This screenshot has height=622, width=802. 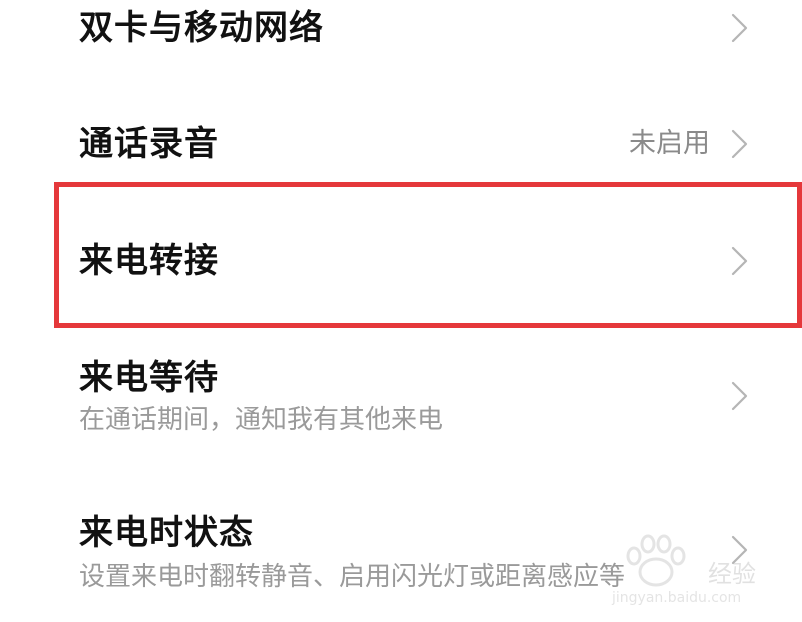 What do you see at coordinates (352, 577) in the screenshot?
I see `settings-item-subtitle: 设置来电时翻转静音、启用闪光灯或距离感应等` at bounding box center [352, 577].